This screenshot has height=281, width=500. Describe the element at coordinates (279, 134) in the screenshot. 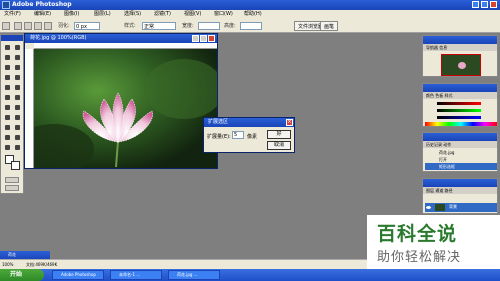

I see `ok-button: 好` at that location.